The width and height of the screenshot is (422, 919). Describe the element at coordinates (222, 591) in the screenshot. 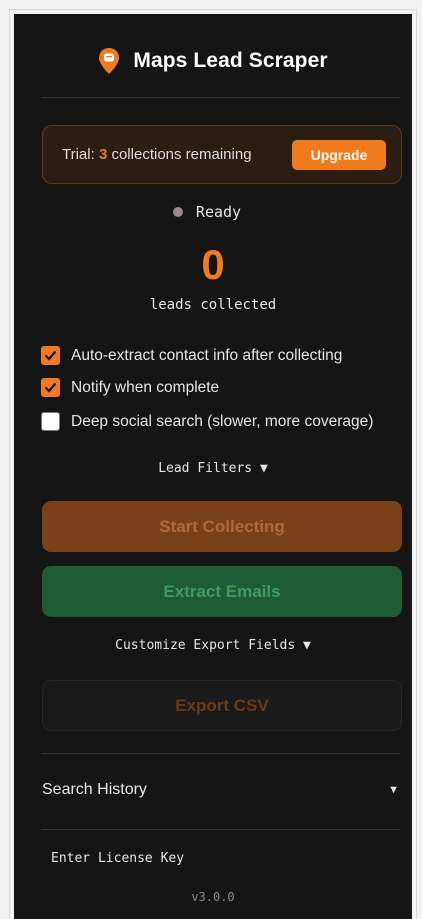

I see `extract-emails-button: Extract Emails` at that location.